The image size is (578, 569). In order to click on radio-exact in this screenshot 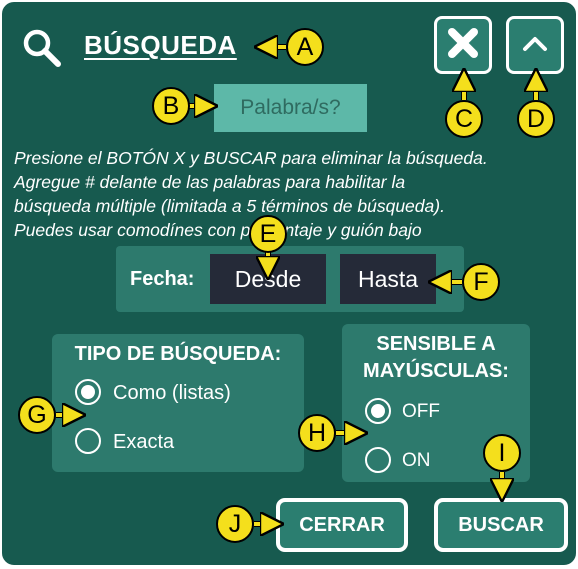, I will do `click(88, 441)`.